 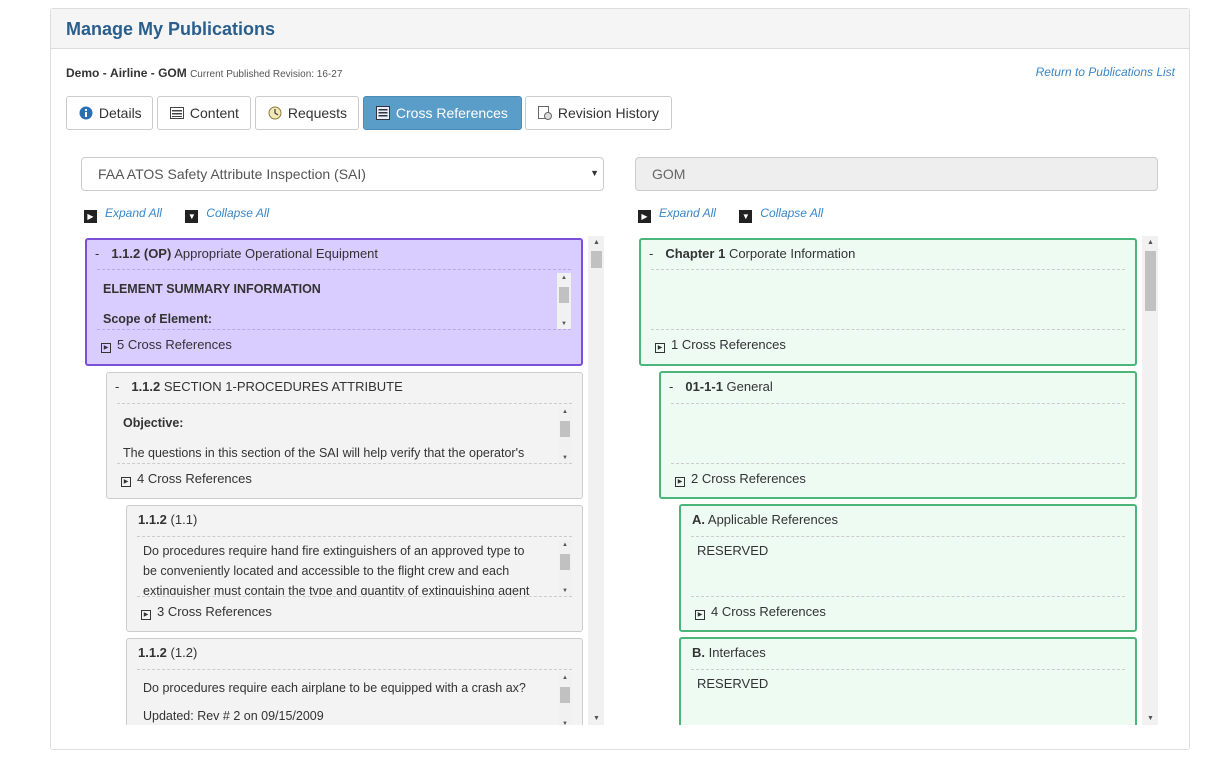 I want to click on node-number: 01-1-1, so click(x=704, y=386).